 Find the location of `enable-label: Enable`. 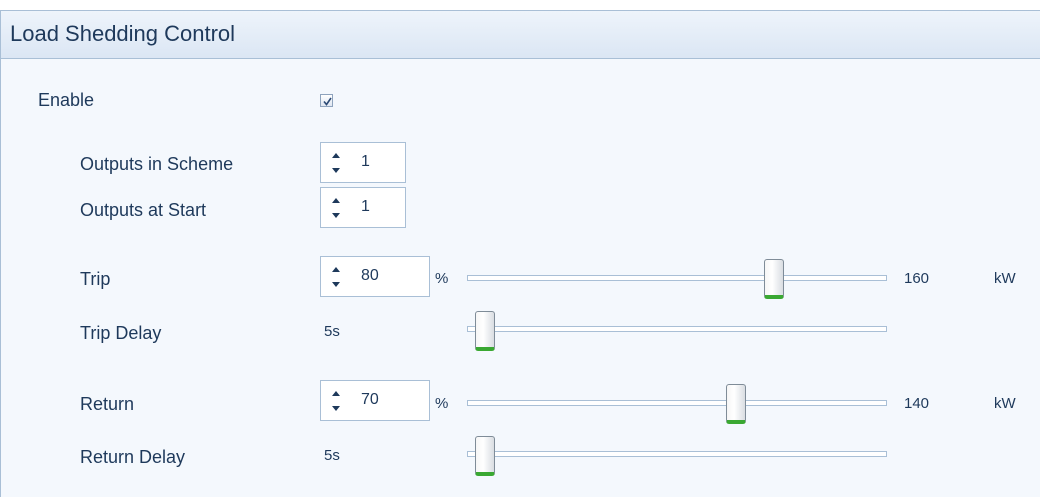

enable-label: Enable is located at coordinates (66, 100).